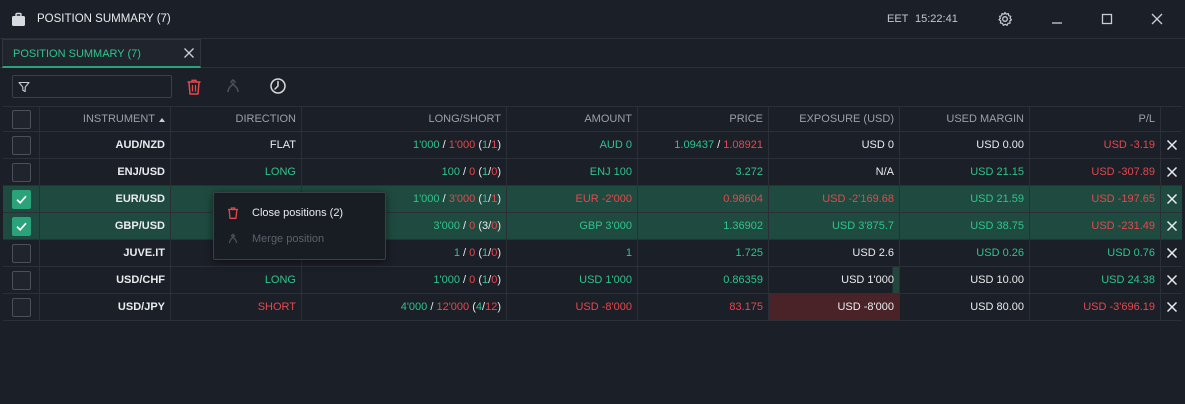  Describe the element at coordinates (104, 19) in the screenshot. I see `window-title: POSITION SUMMARY (7)` at that location.